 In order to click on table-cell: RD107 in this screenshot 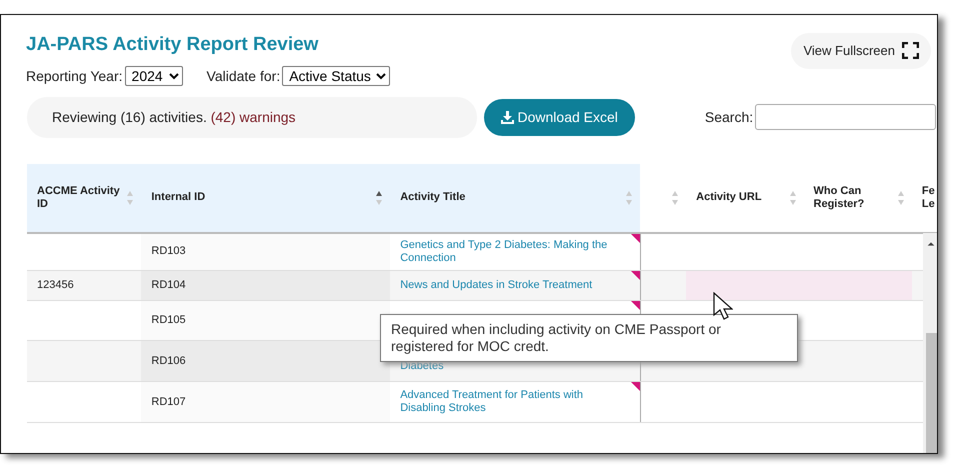, I will do `click(265, 402)`.